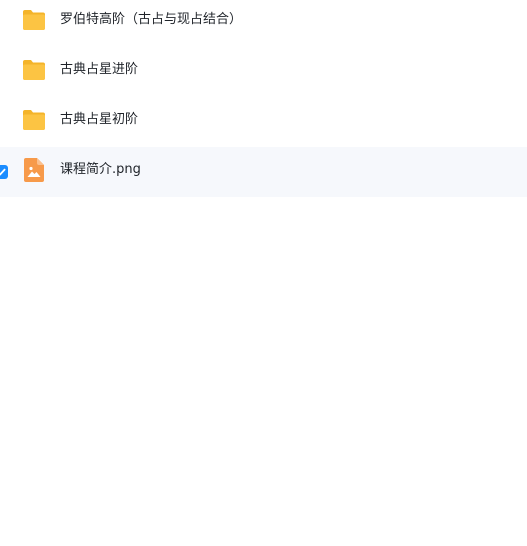 The width and height of the screenshot is (527, 546). What do you see at coordinates (151, 20) in the screenshot?
I see `file-name: 罗伯特高阶（古占与现占结合）` at bounding box center [151, 20].